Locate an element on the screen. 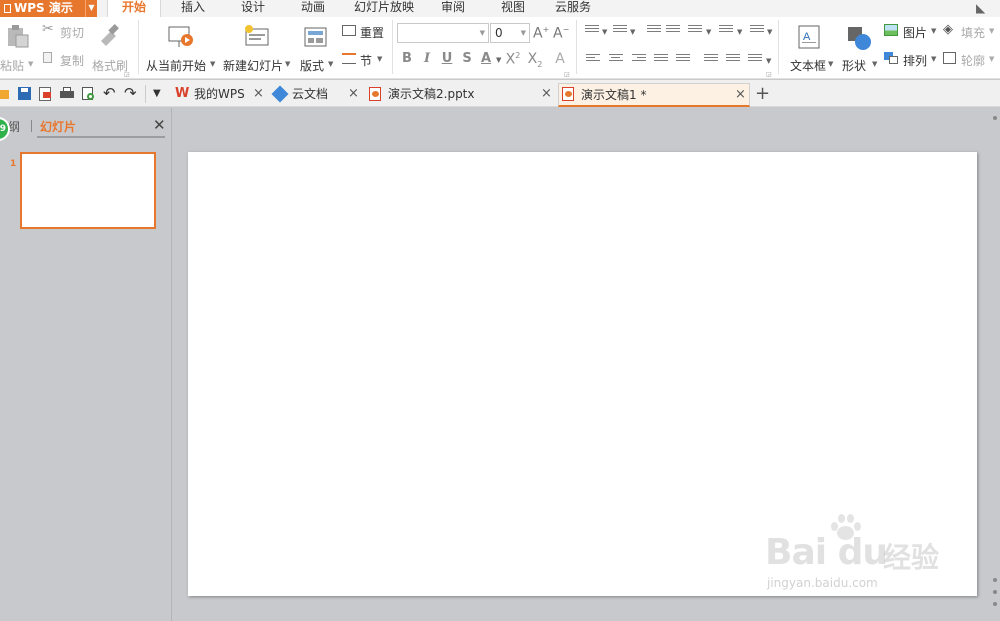  distribute-icon is located at coordinates (683, 60).